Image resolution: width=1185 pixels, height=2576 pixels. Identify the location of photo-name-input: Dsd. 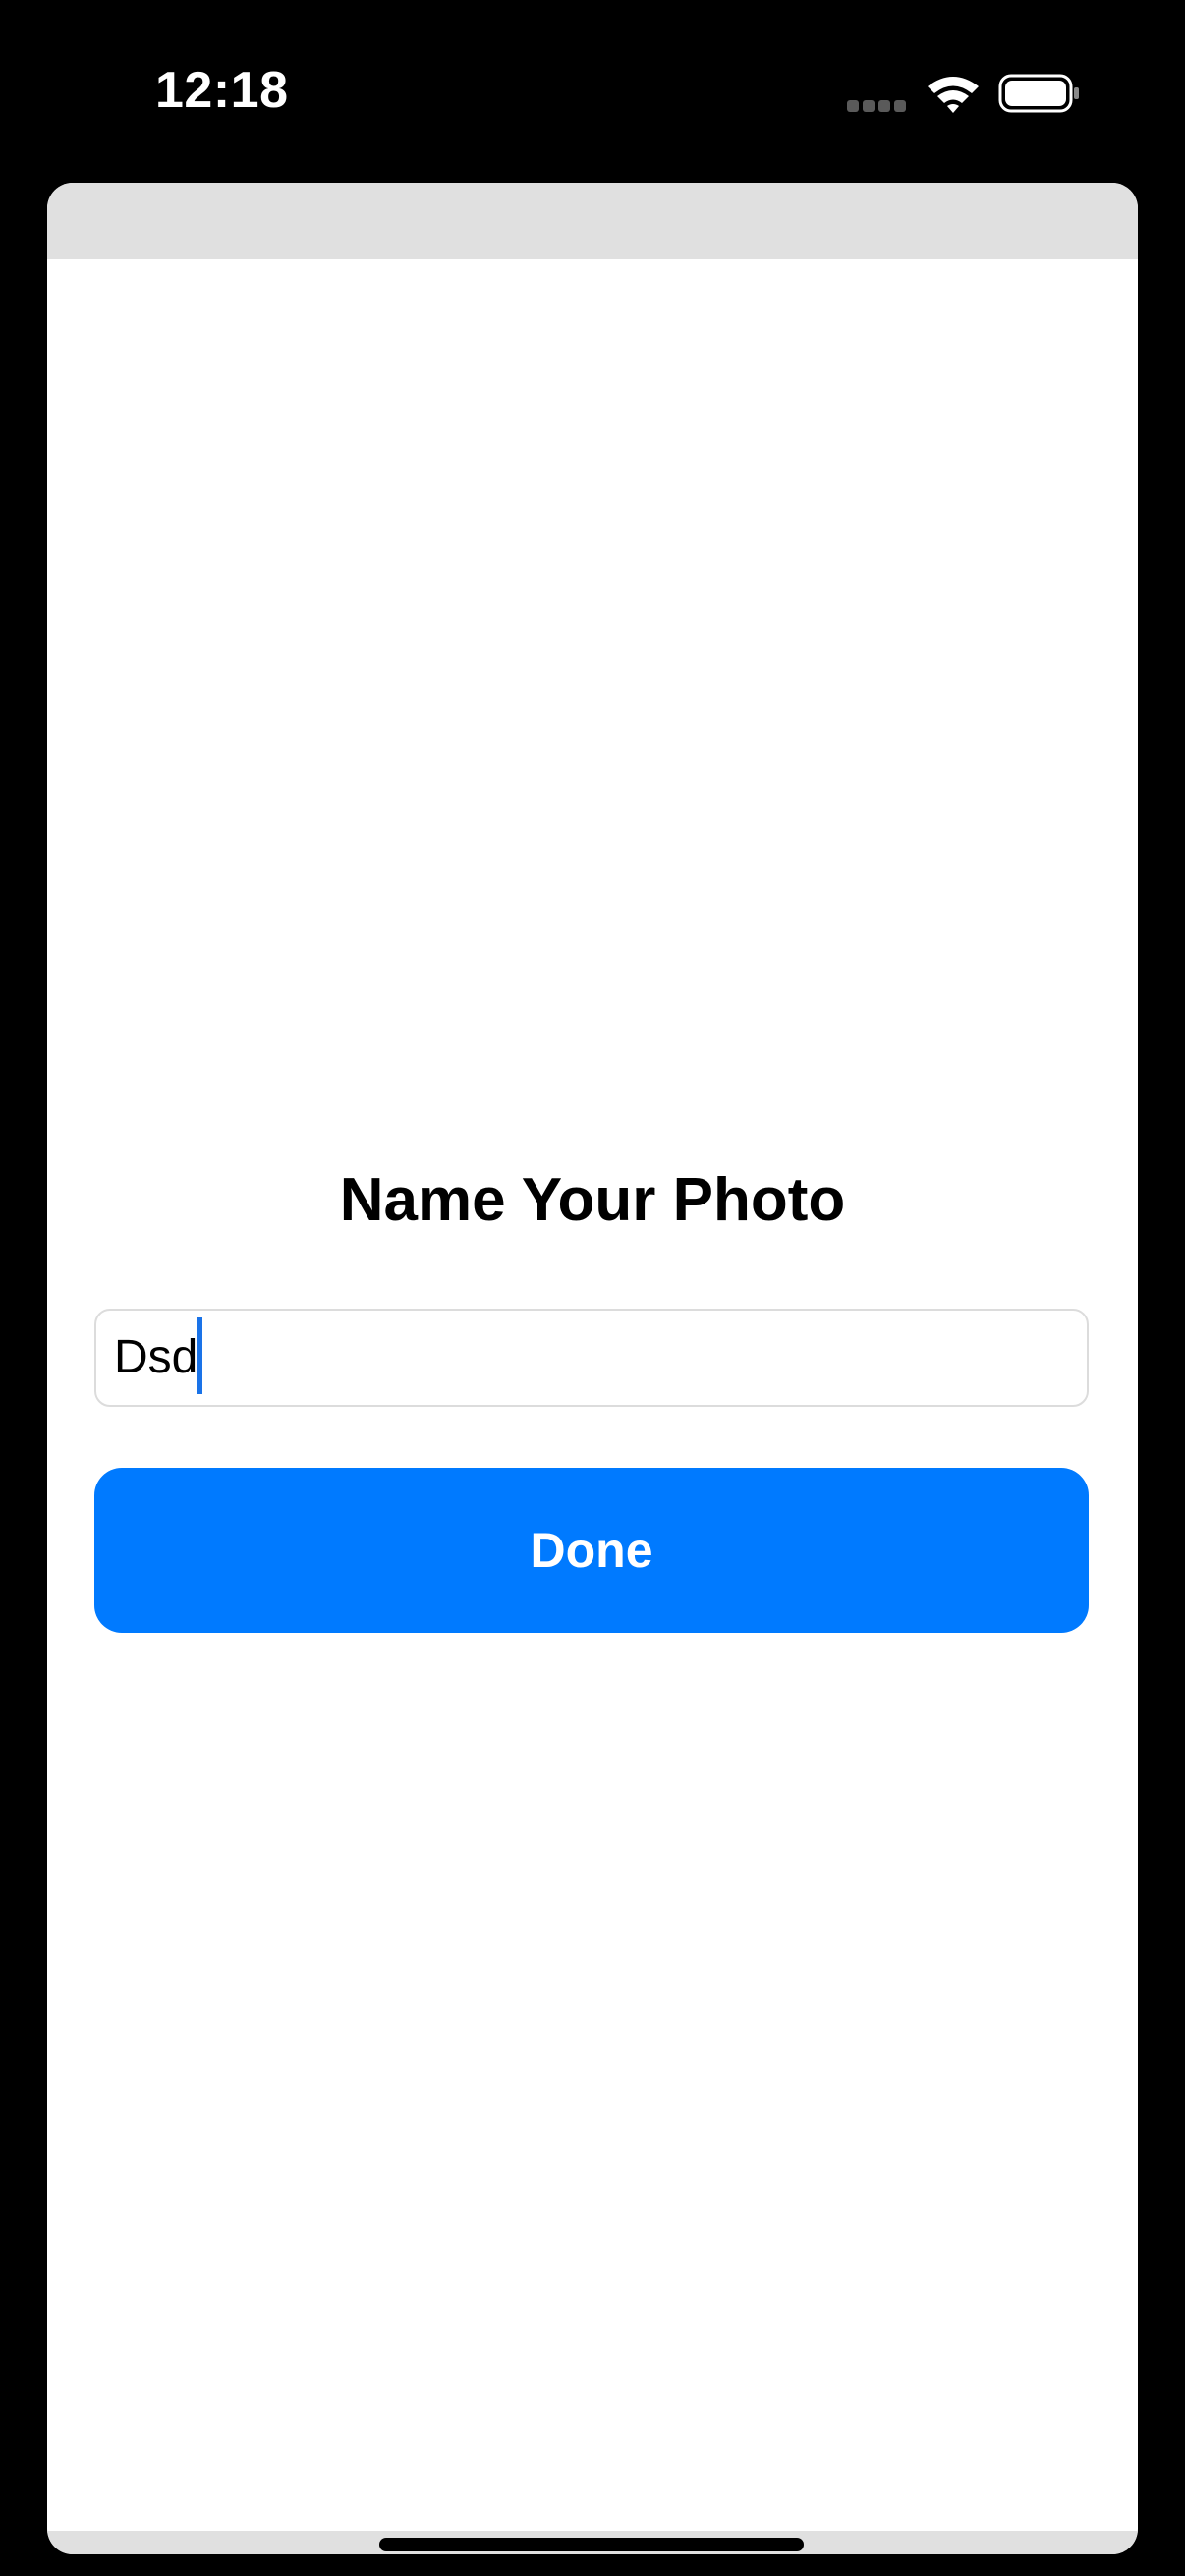
(592, 1358).